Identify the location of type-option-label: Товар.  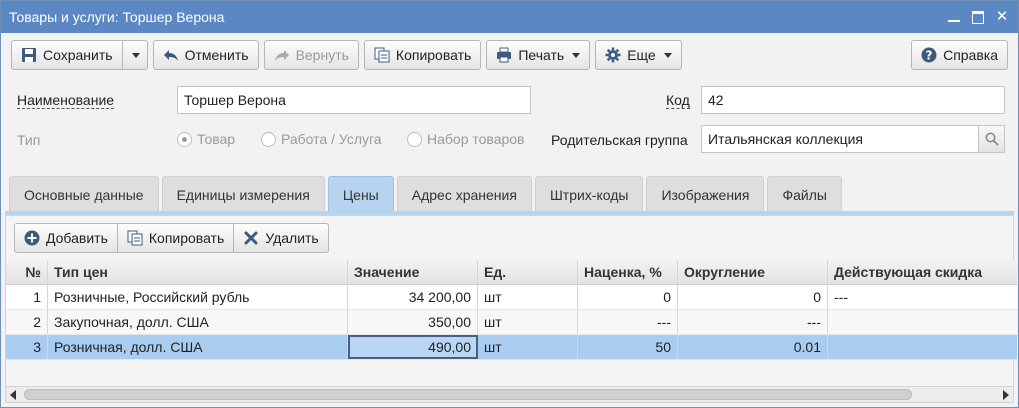
(216, 139).